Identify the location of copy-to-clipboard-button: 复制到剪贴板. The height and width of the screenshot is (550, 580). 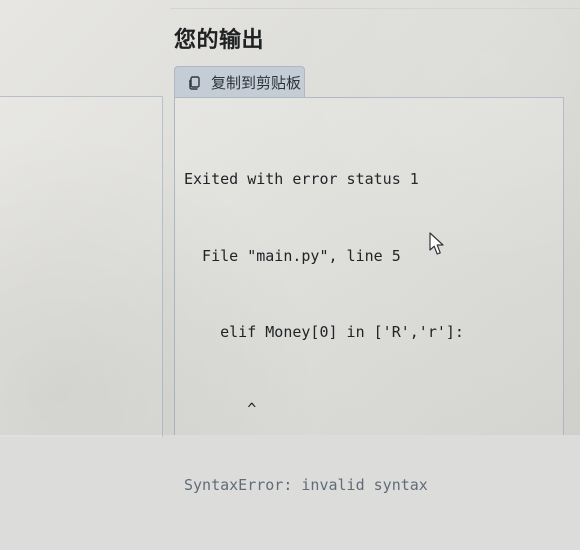
(239, 82).